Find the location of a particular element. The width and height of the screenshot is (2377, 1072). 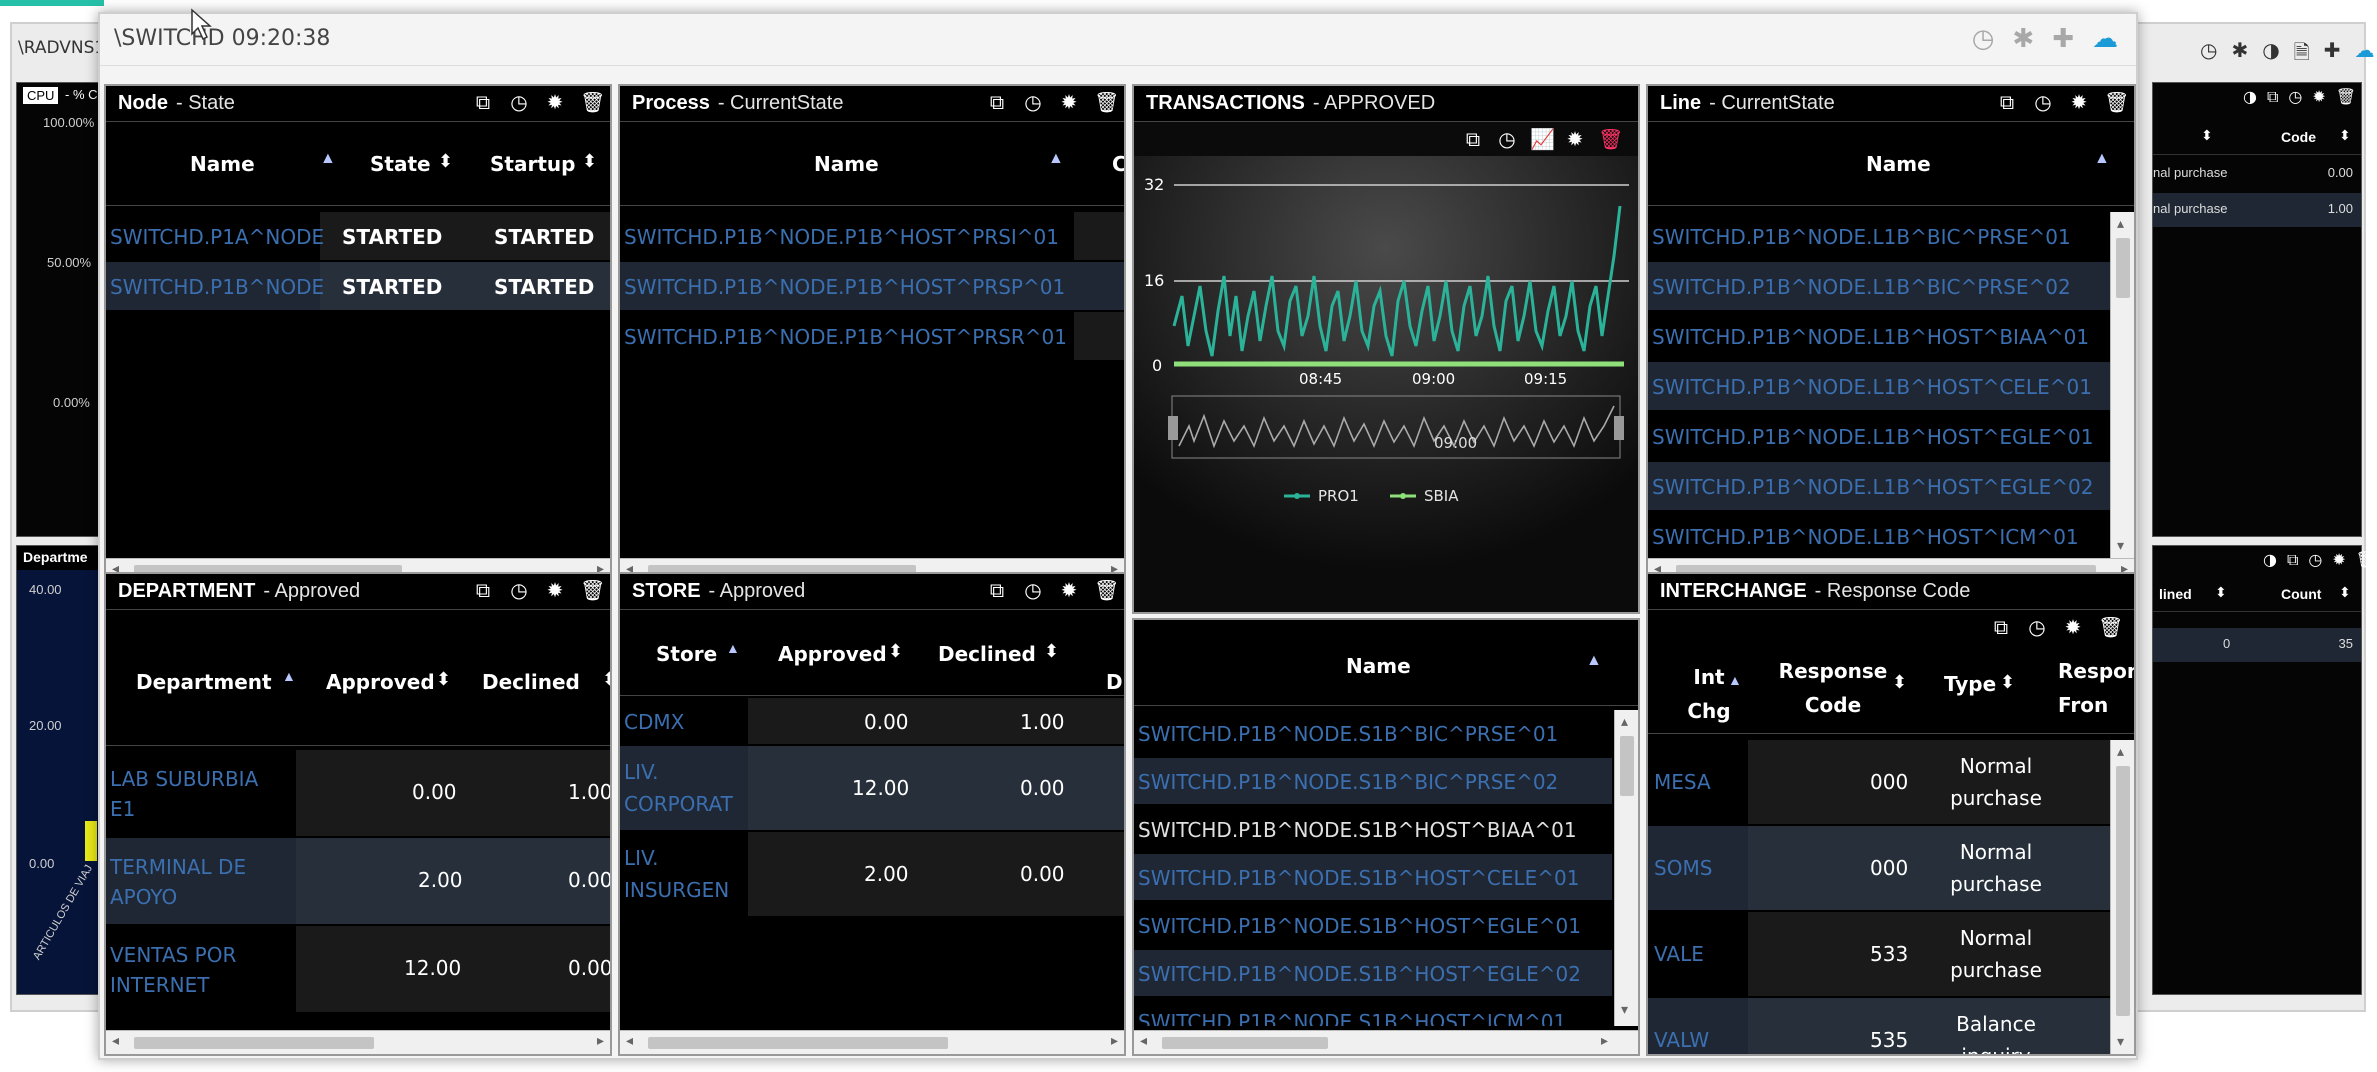

contrast-icon: ◑ is located at coordinates (2270, 55).